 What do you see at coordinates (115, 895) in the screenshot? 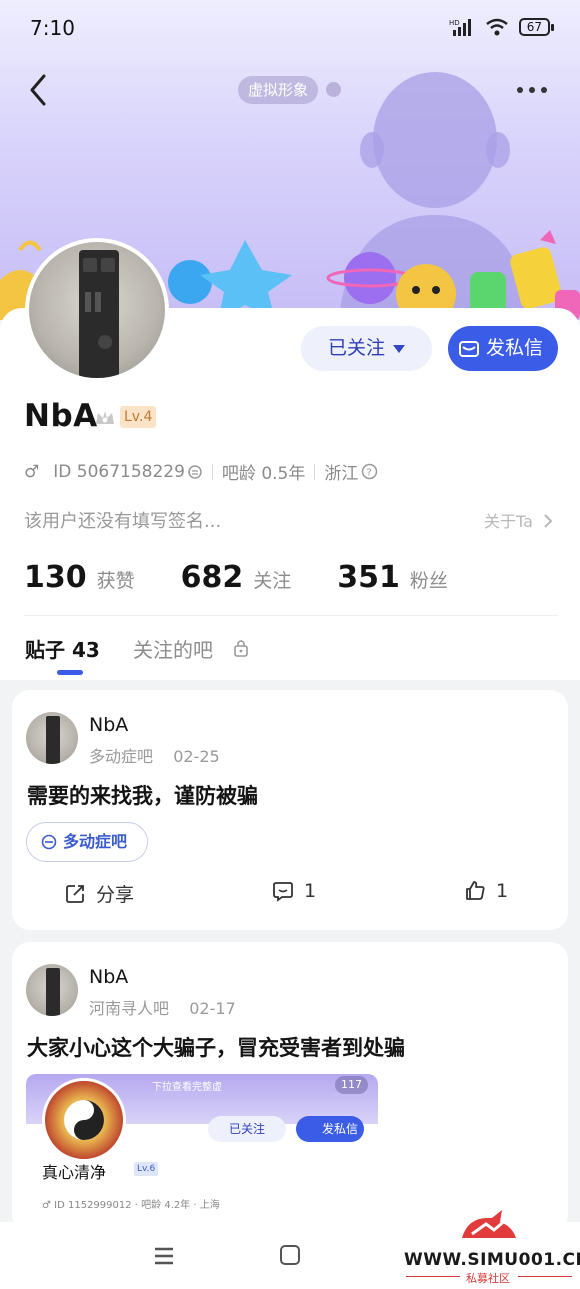
I see `share-label: 分享` at bounding box center [115, 895].